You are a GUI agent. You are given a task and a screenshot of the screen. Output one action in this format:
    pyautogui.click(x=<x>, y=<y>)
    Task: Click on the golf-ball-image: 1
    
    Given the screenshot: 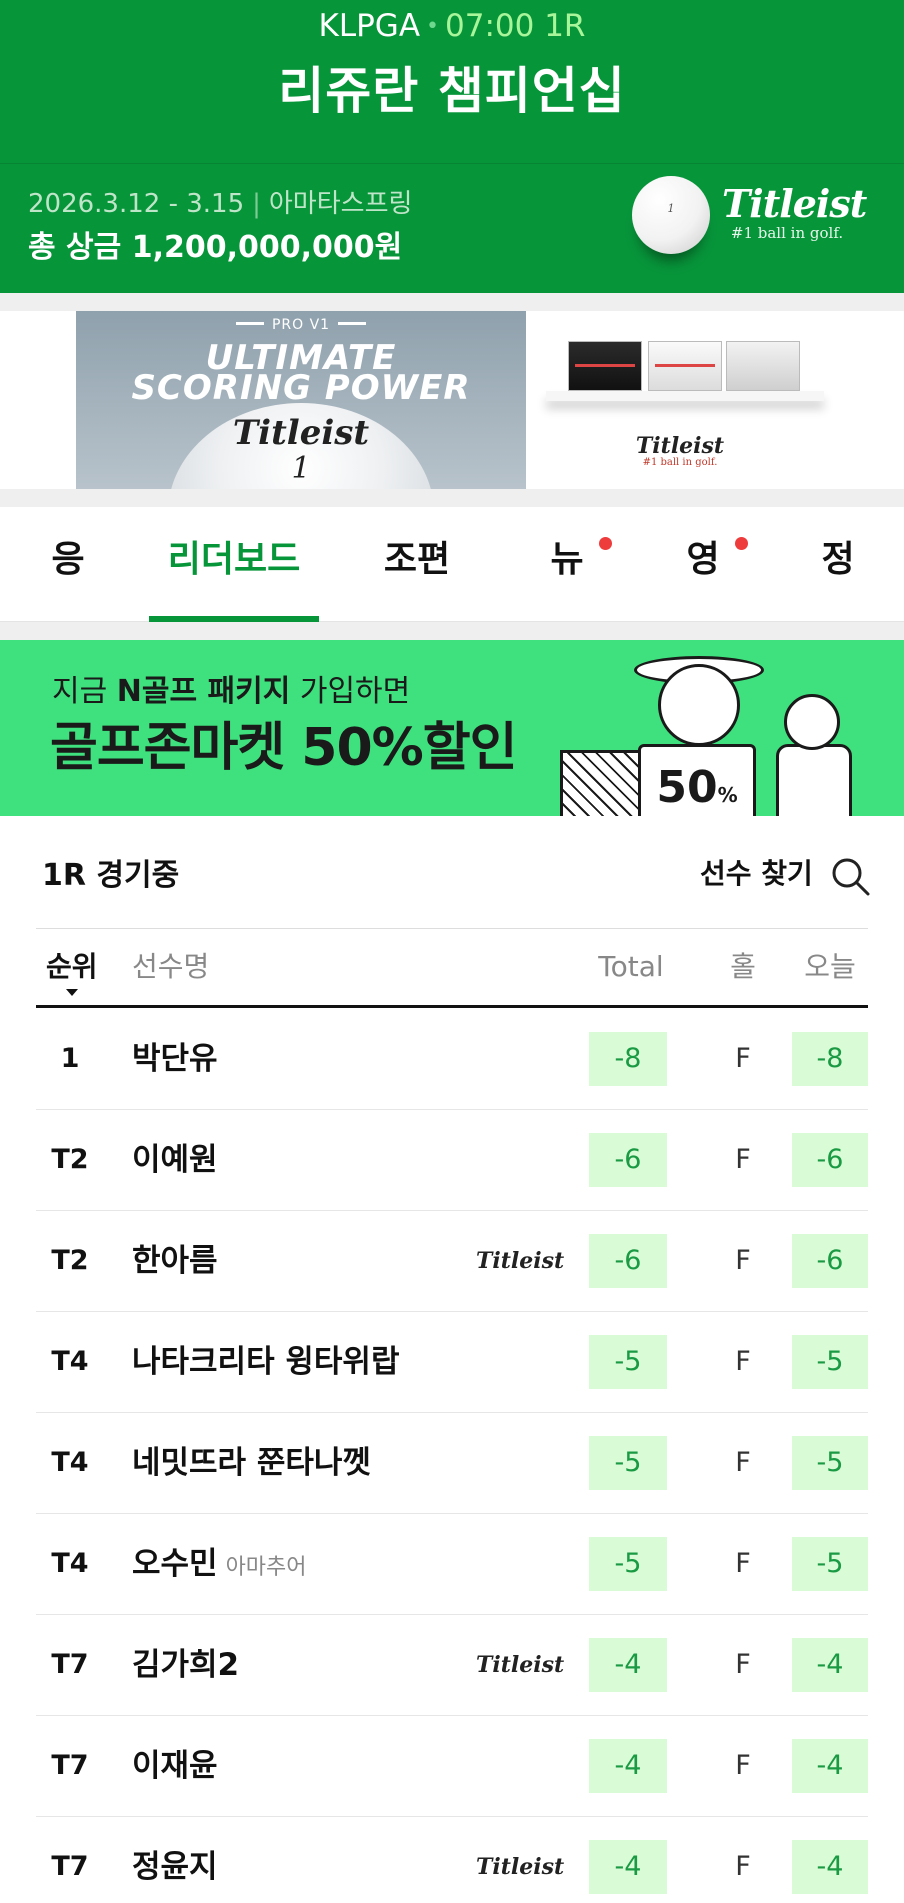 What is the action you would take?
    pyautogui.click(x=671, y=215)
    